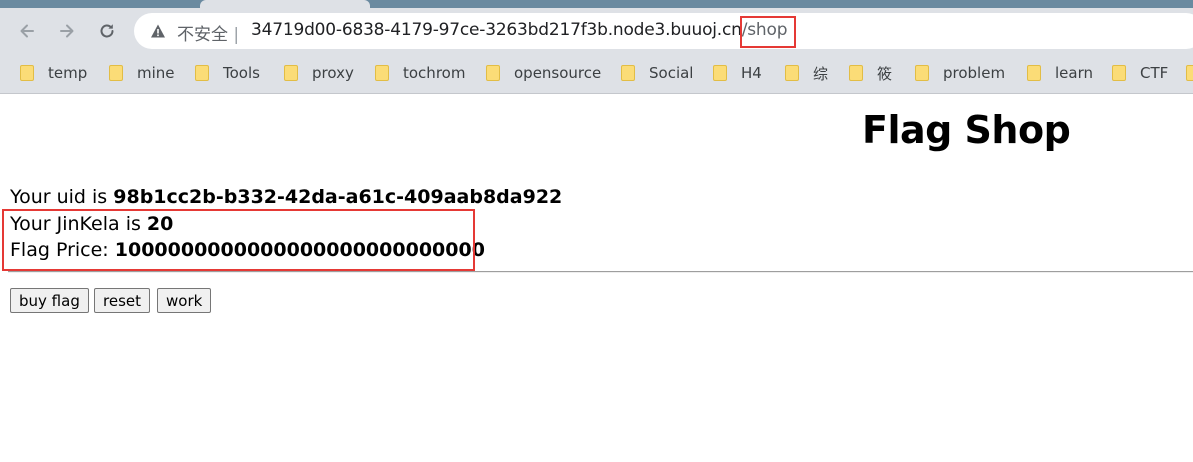 The height and width of the screenshot is (462, 1193). Describe the element at coordinates (122, 300) in the screenshot. I see `reset-button: reset` at that location.